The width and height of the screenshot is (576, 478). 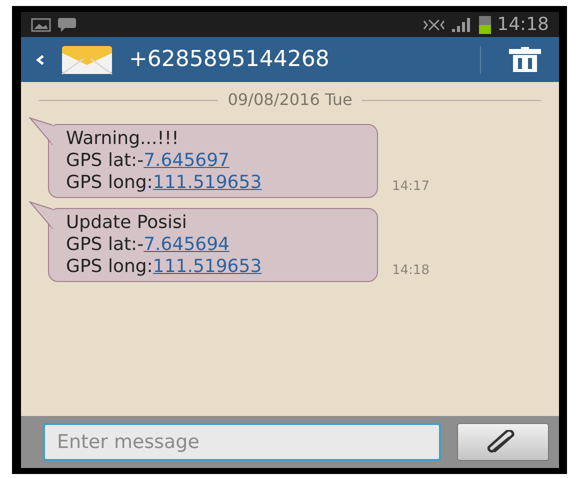 What do you see at coordinates (67, 24) in the screenshot?
I see `chat-icon` at bounding box center [67, 24].